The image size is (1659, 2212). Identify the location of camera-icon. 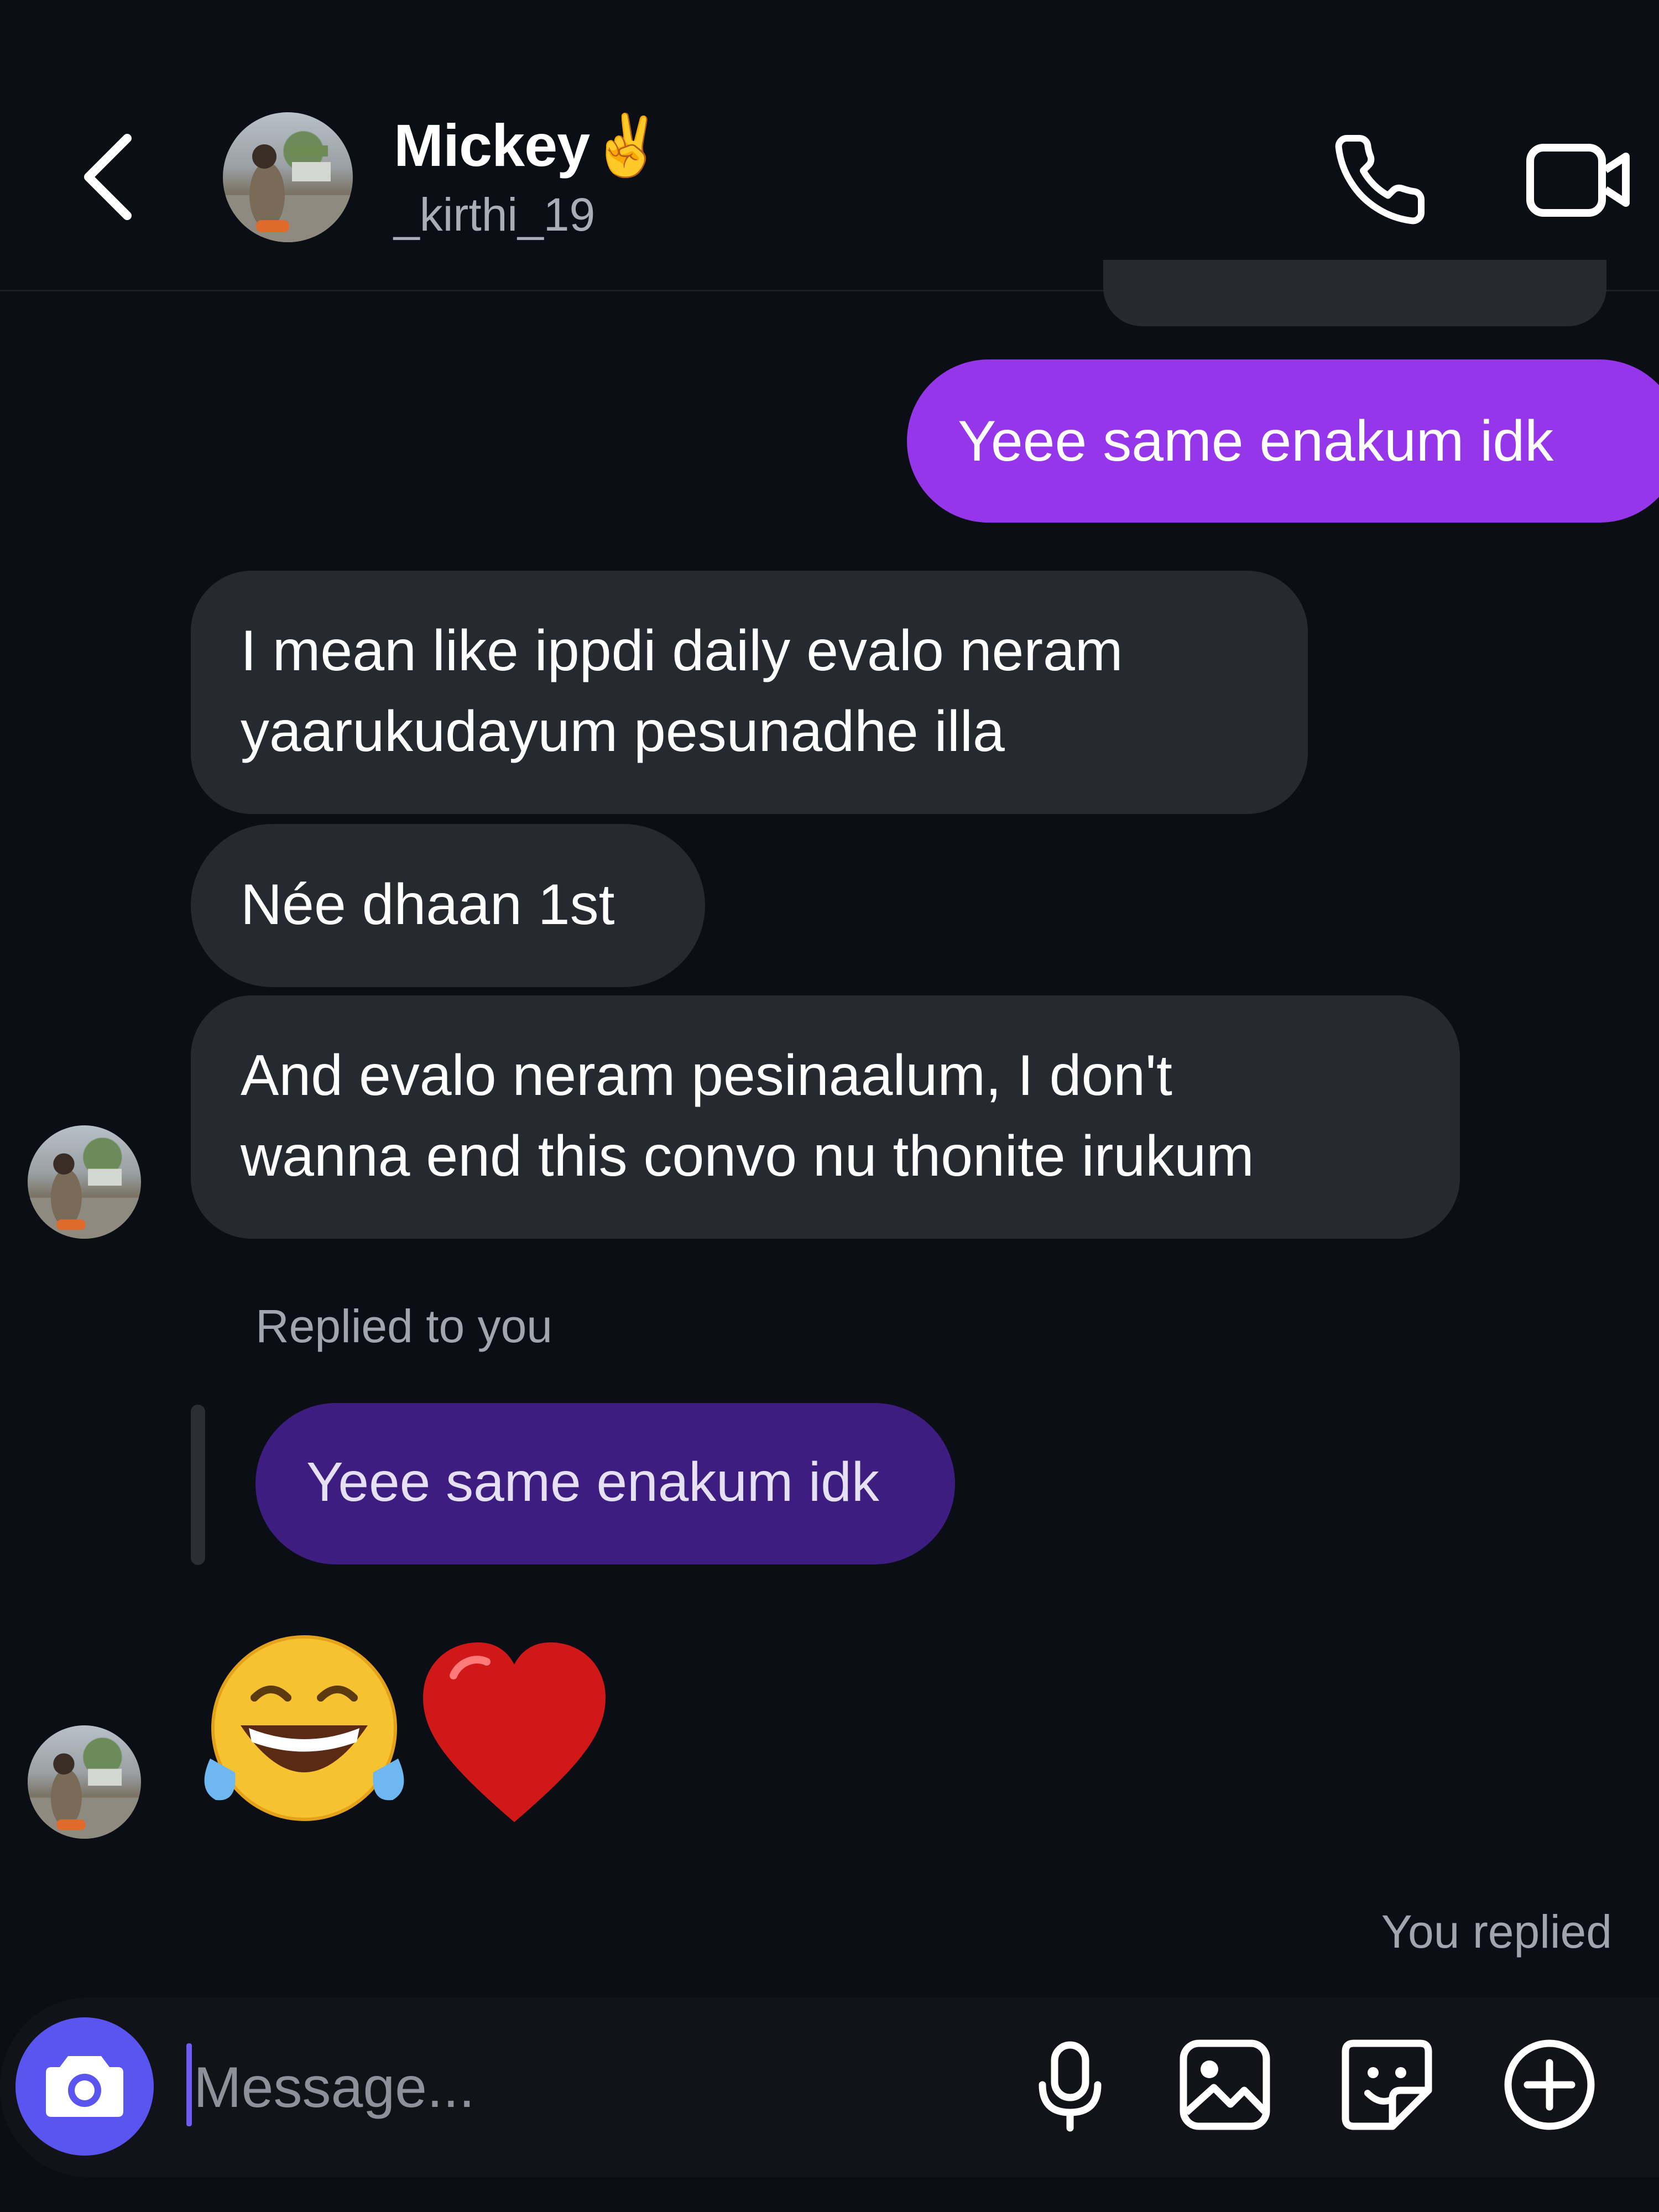
(85, 2086).